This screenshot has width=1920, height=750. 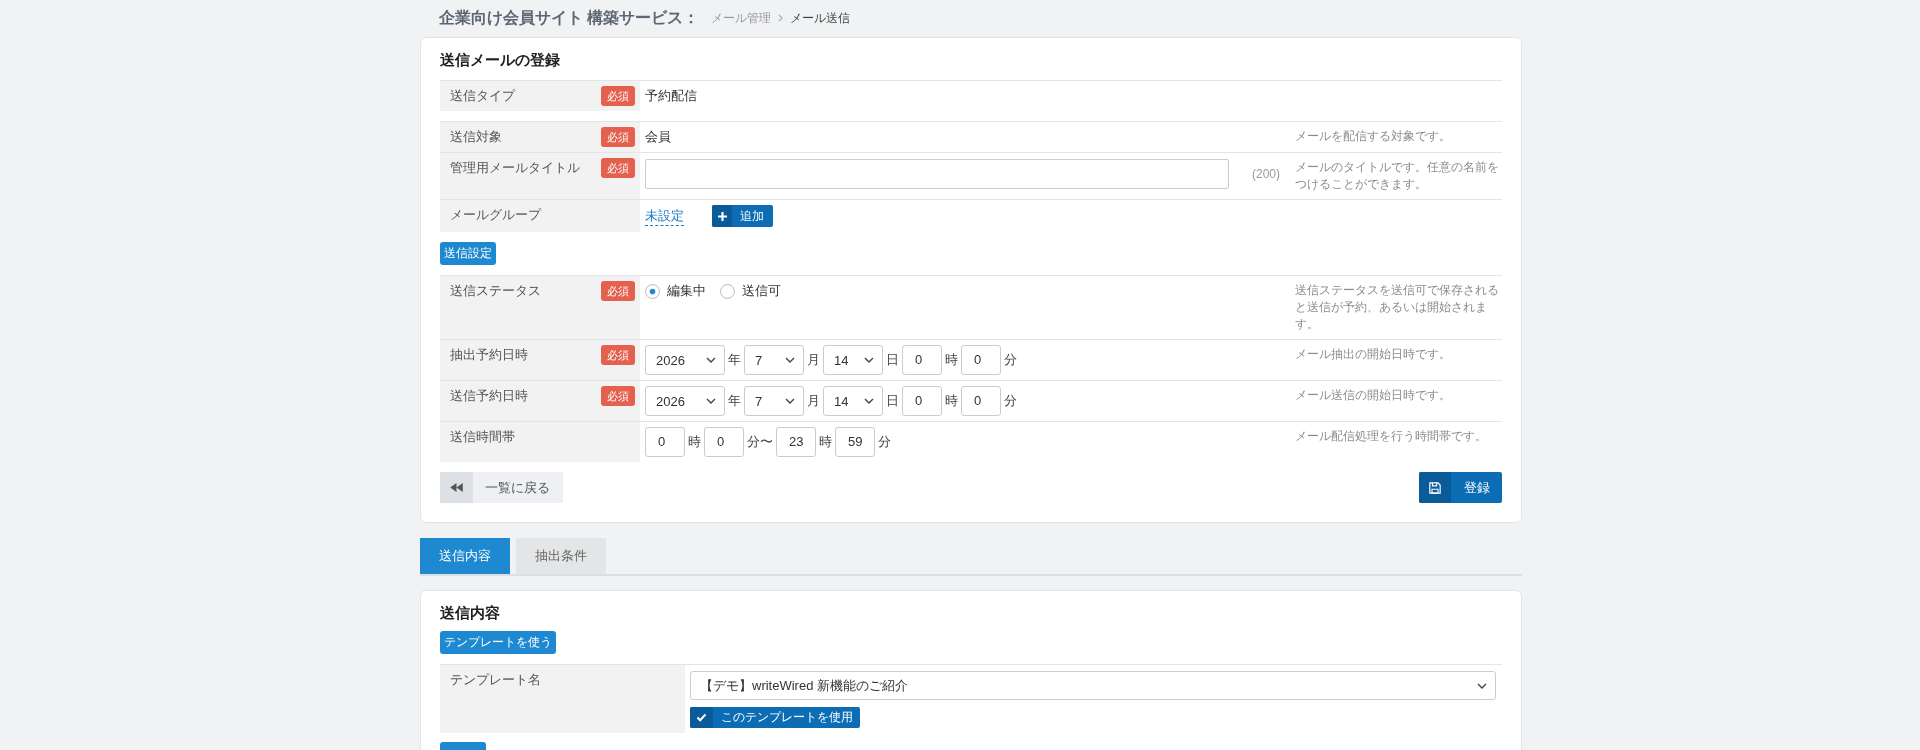 I want to click on field-label: テンプレート名, so click(x=495, y=680).